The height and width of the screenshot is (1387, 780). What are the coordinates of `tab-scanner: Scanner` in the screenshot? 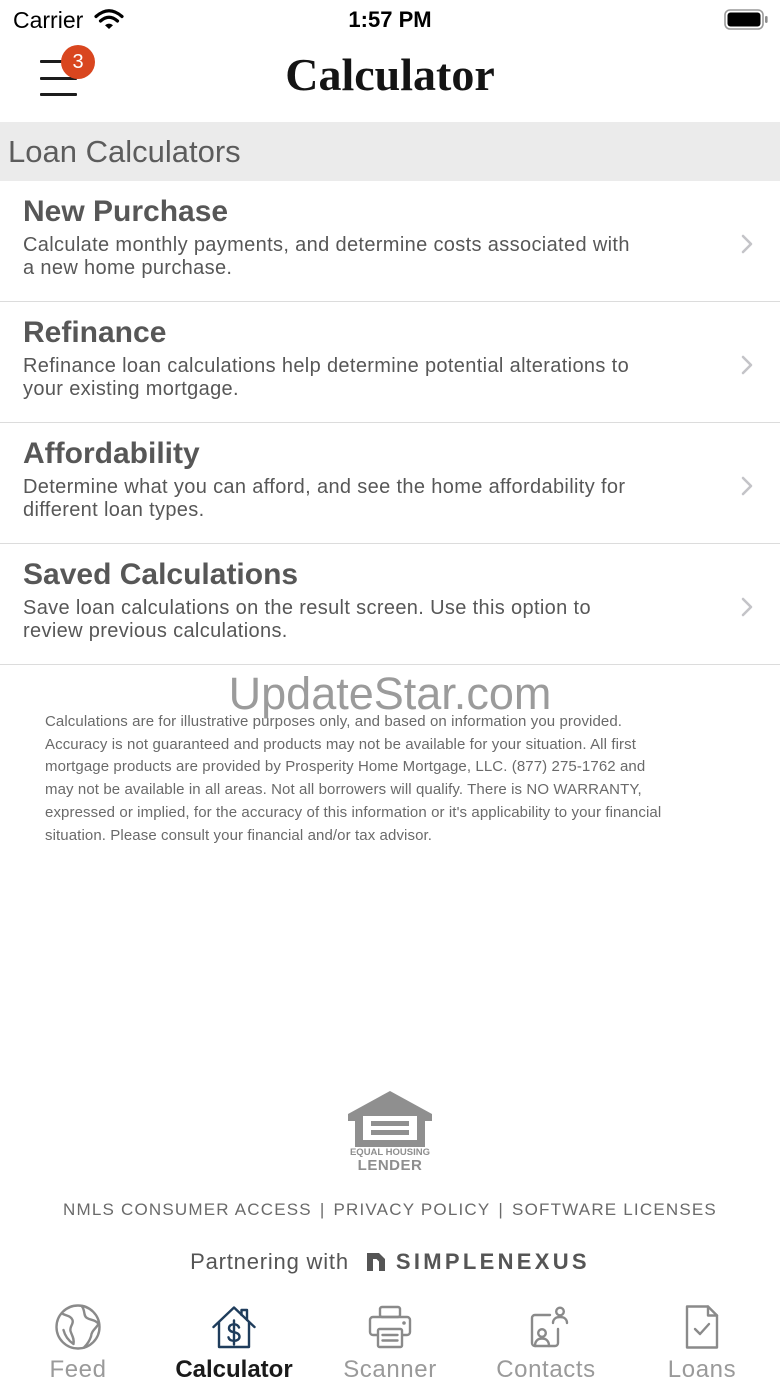 It's located at (390, 1341).